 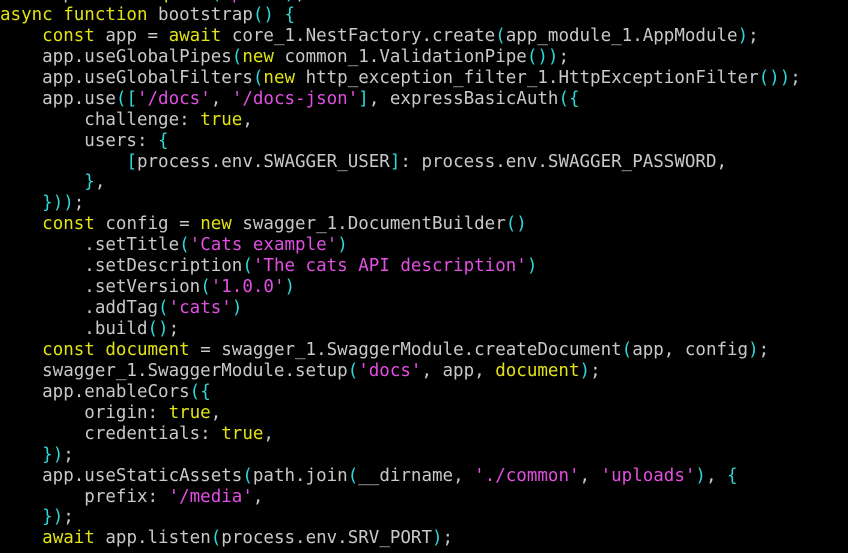 What do you see at coordinates (84, 496) in the screenshot?
I see `code-token: prefix:` at bounding box center [84, 496].